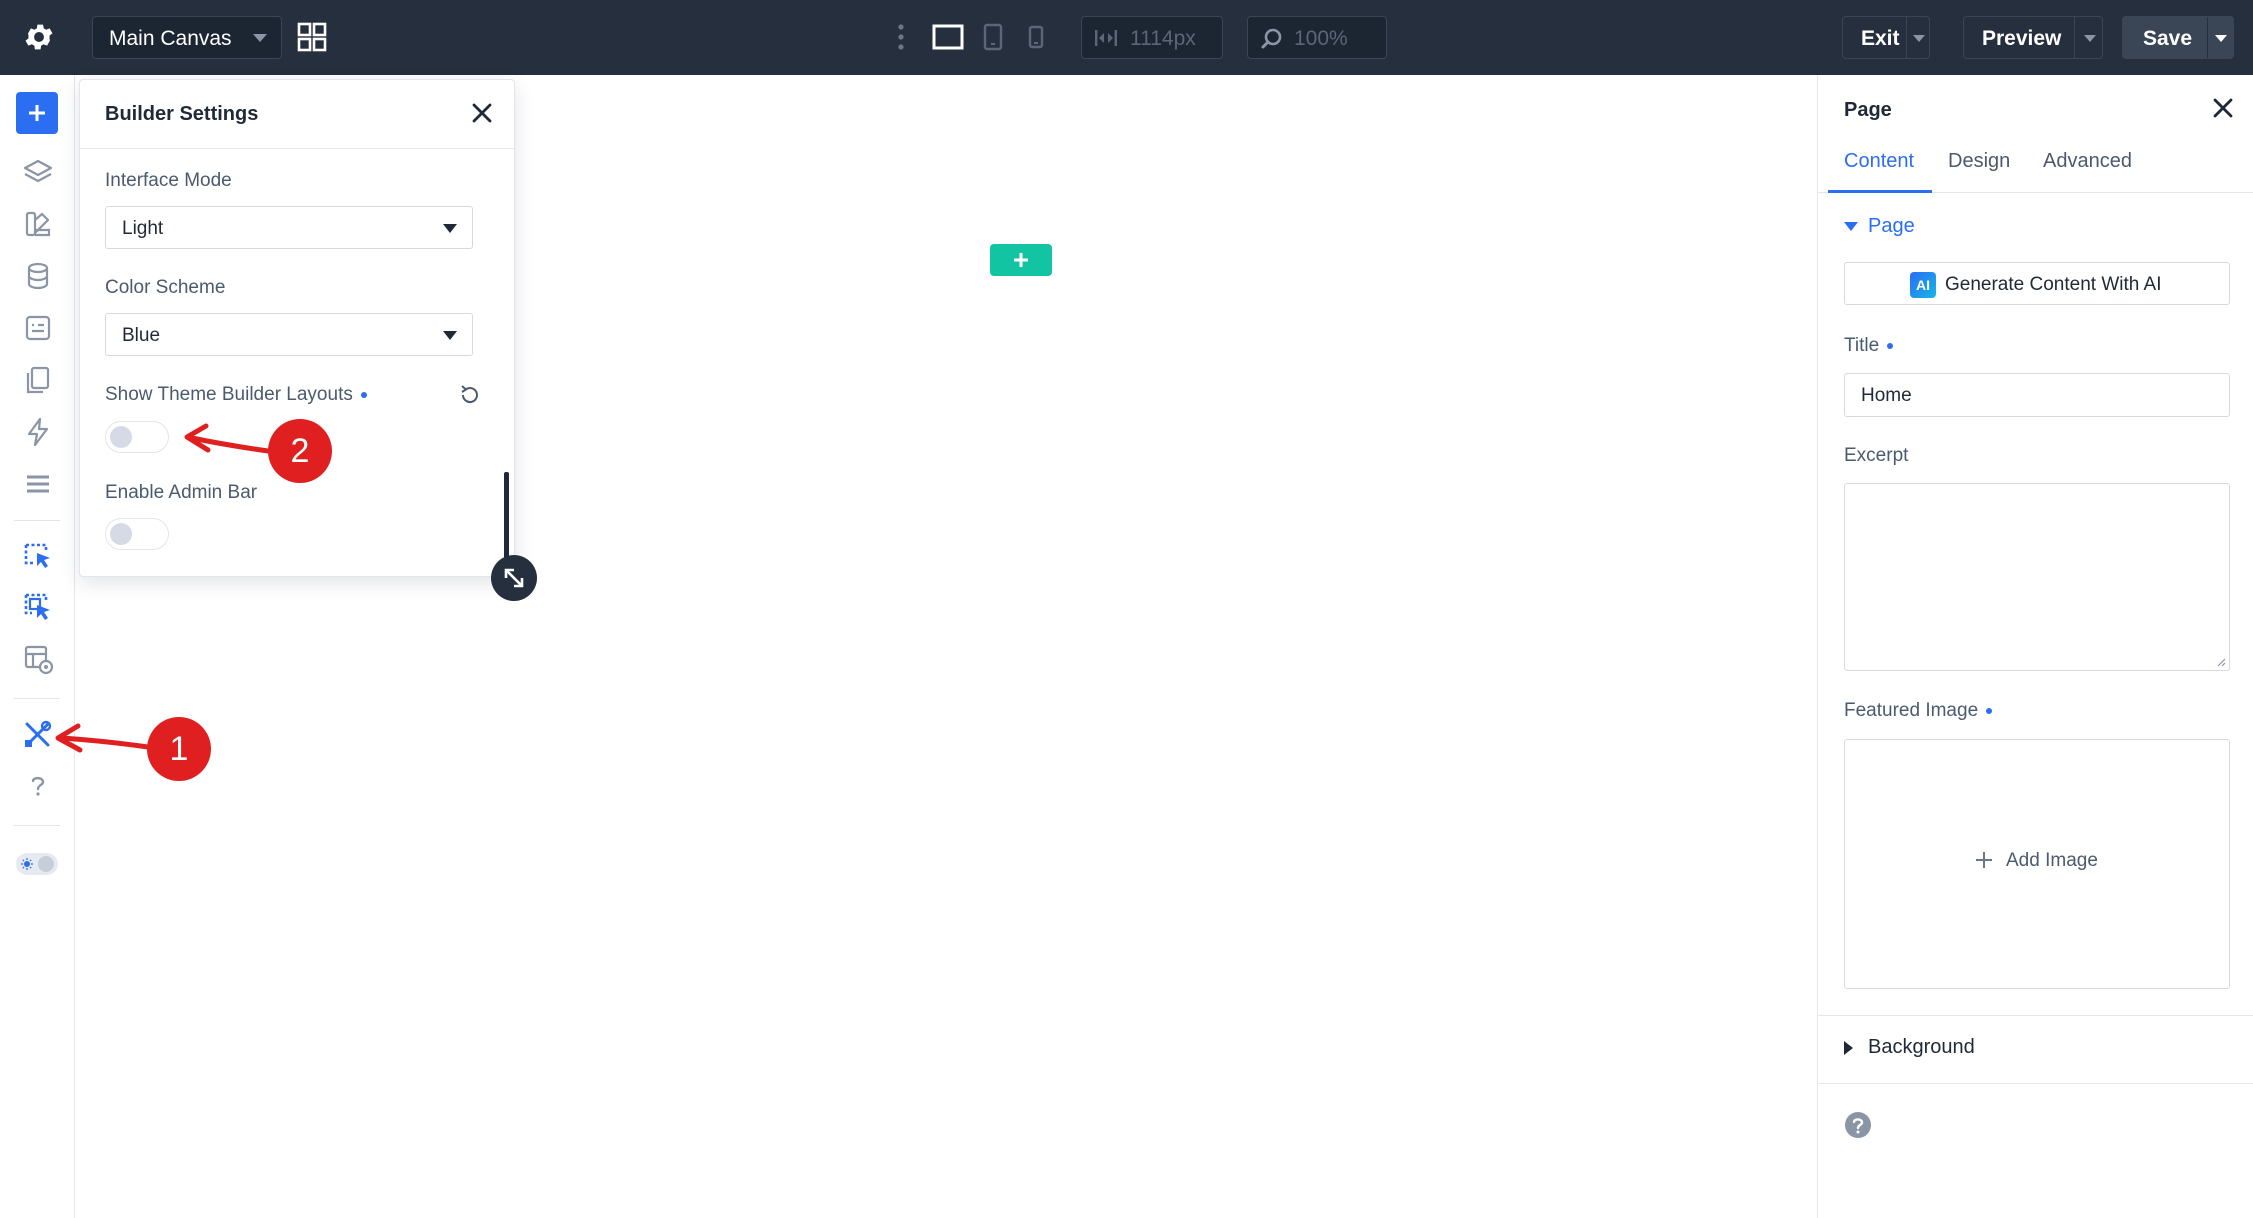  What do you see at coordinates (181, 492) in the screenshot?
I see `admin-bar-label: Enable Admin Bar` at bounding box center [181, 492].